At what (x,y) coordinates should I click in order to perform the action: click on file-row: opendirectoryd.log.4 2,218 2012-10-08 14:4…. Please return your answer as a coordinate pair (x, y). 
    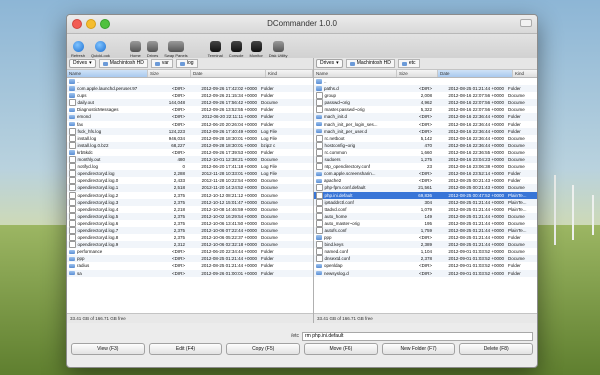
    Looking at the image, I should click on (190, 209).